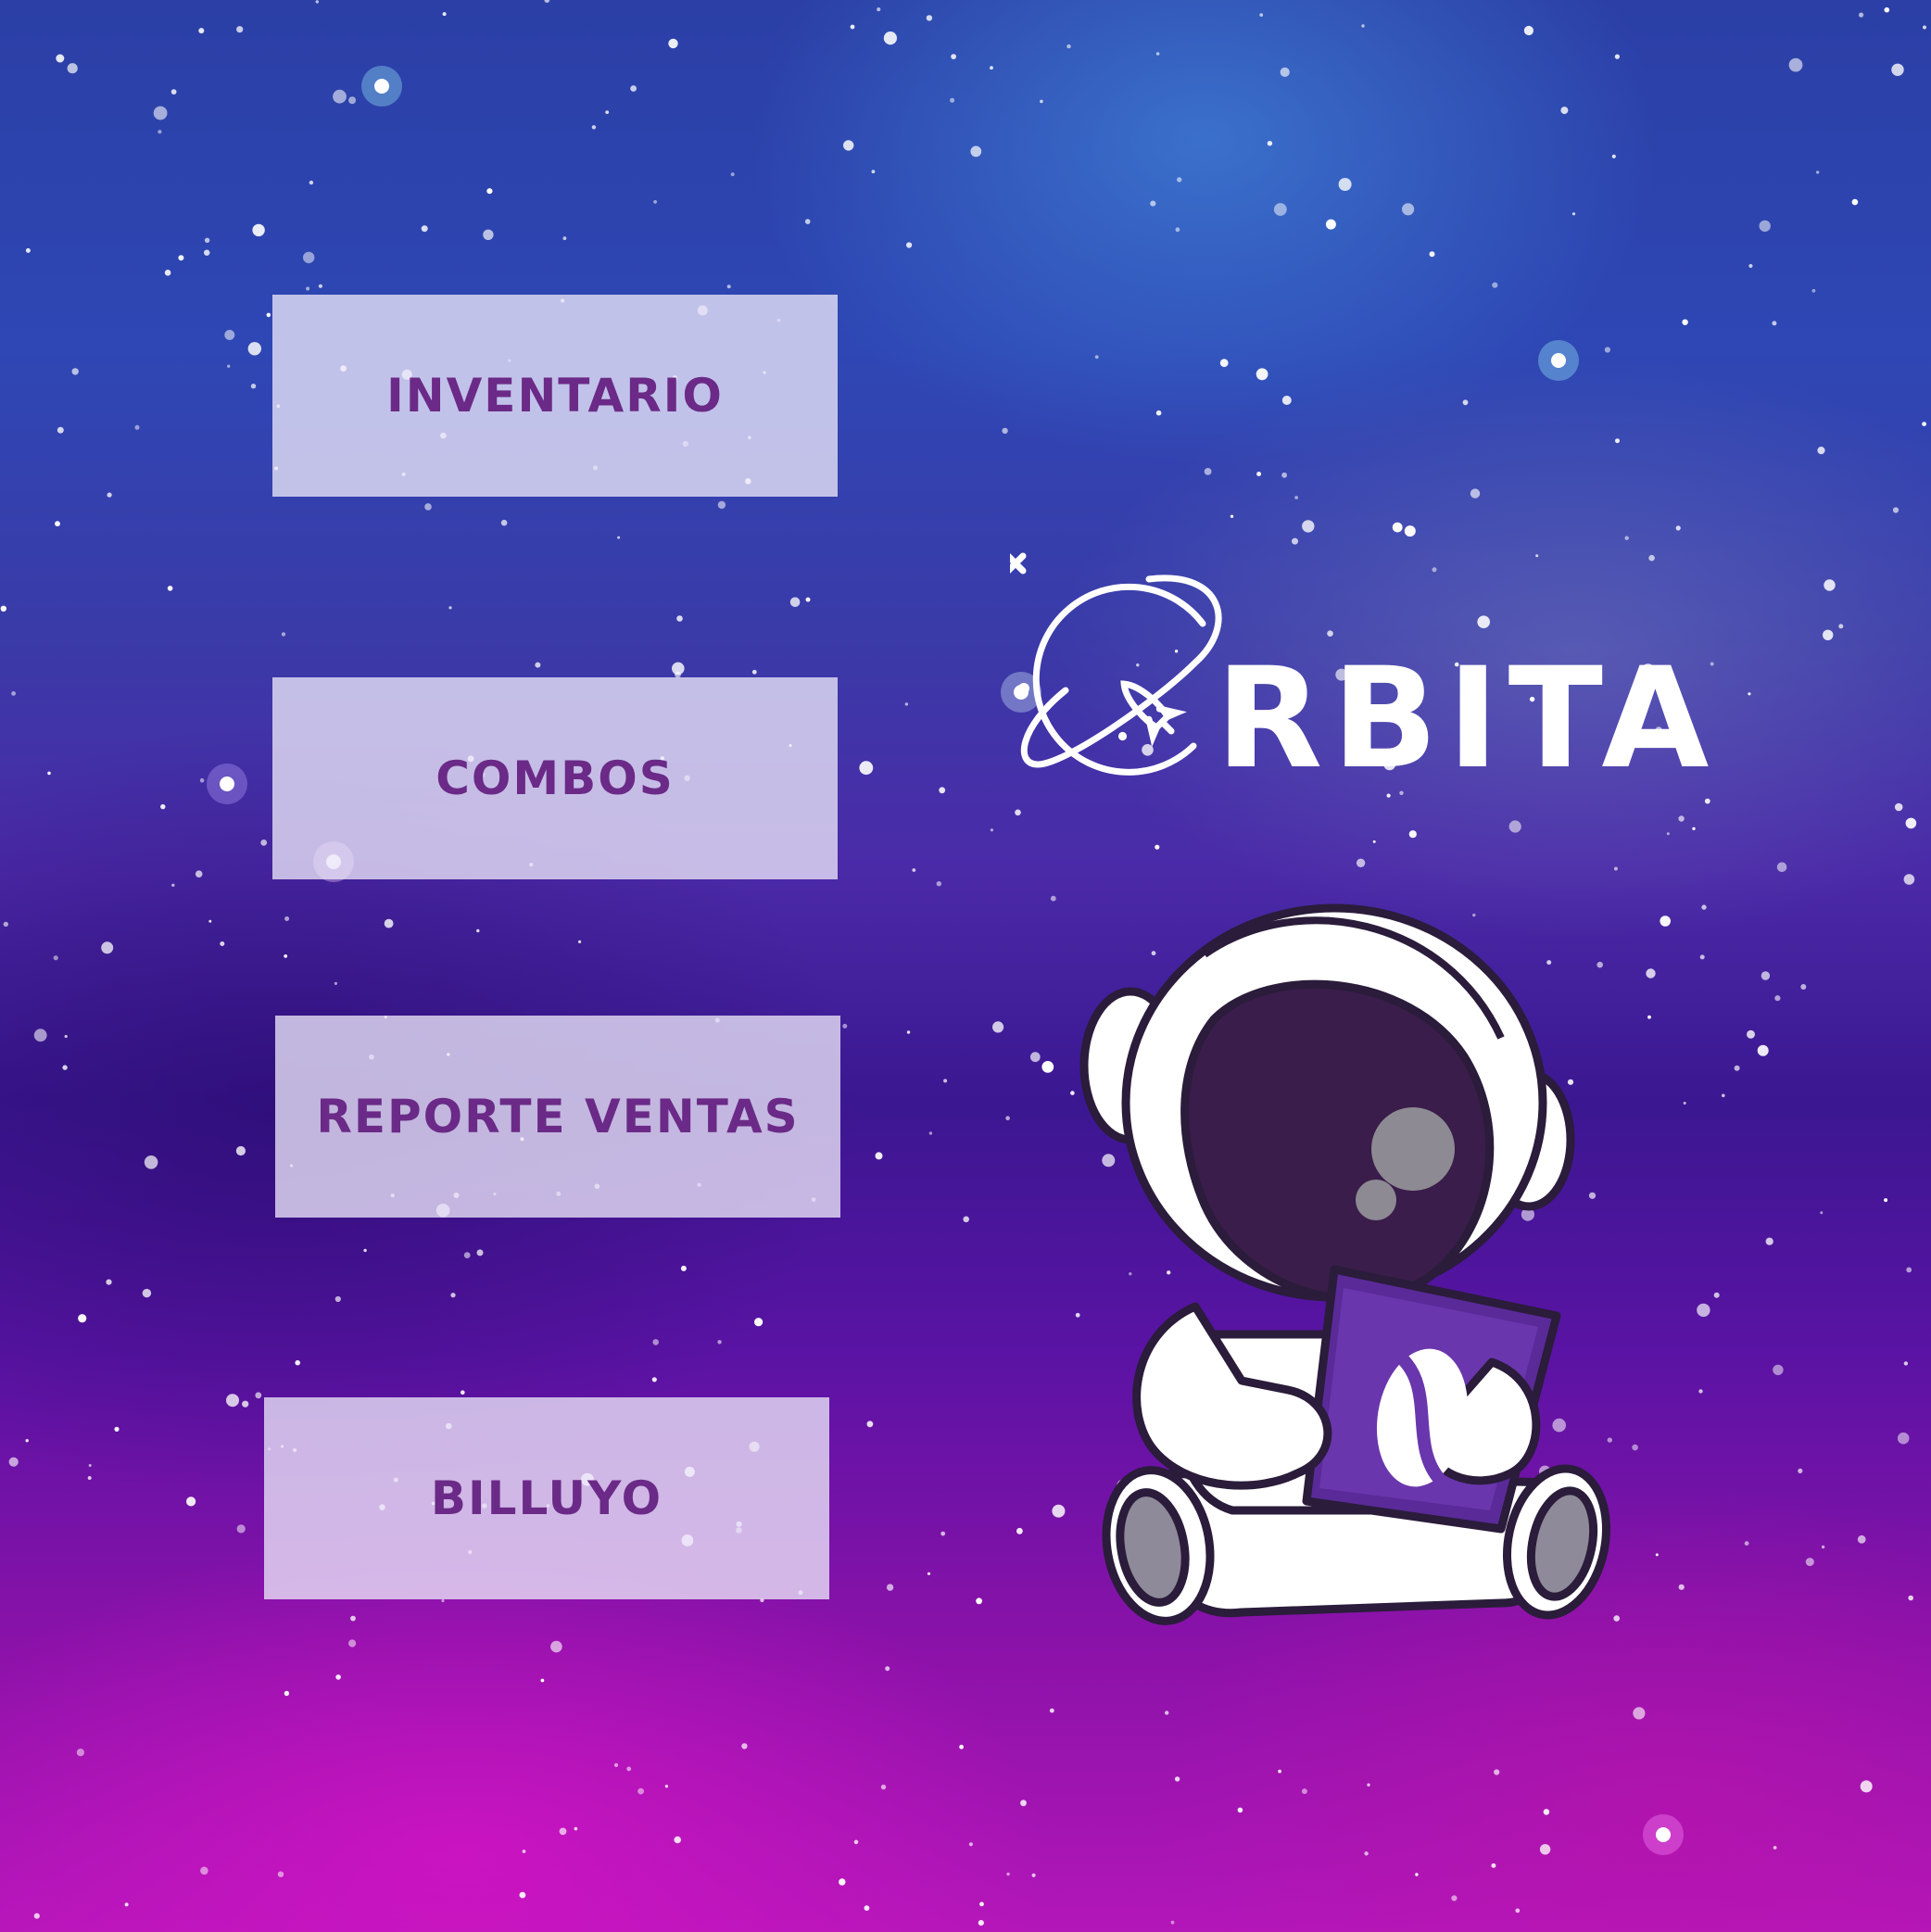  Describe the element at coordinates (557, 1117) in the screenshot. I see `reporte-ventas-button: REPORTE VENTAS` at that location.